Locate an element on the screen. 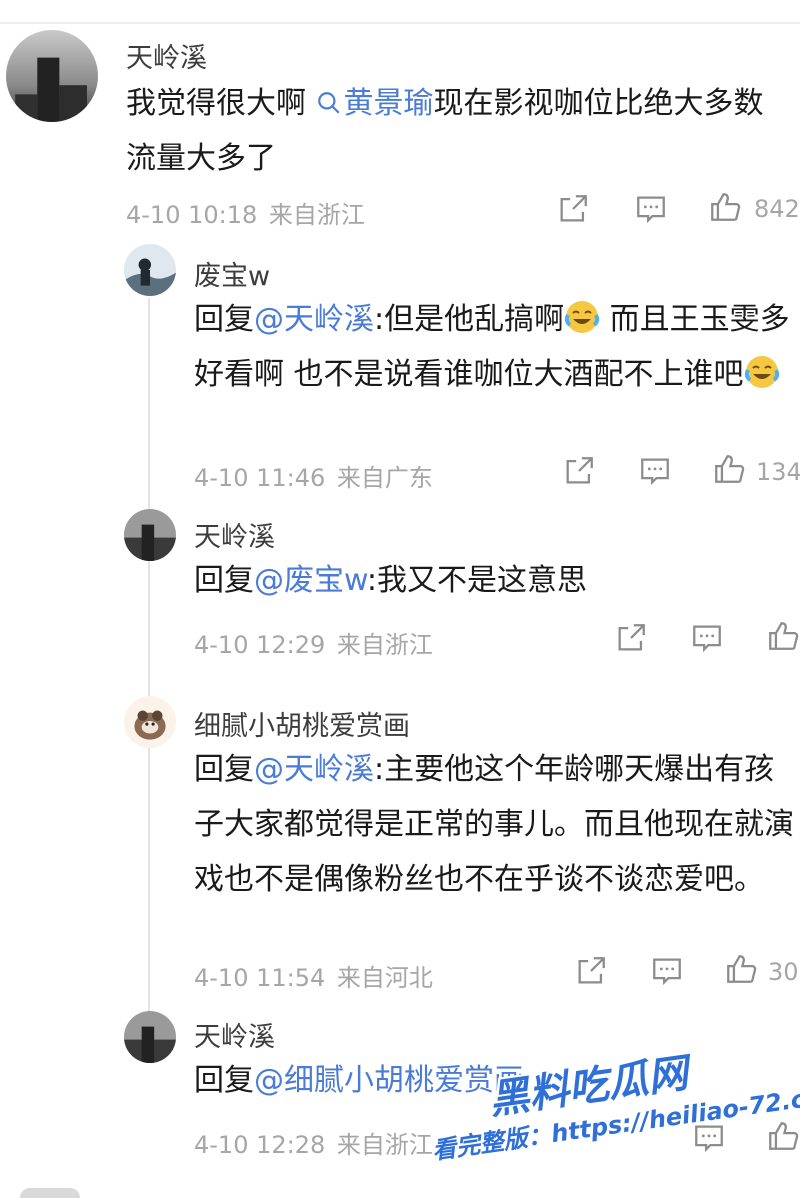  next-avatar-edge is located at coordinates (50, 1193).